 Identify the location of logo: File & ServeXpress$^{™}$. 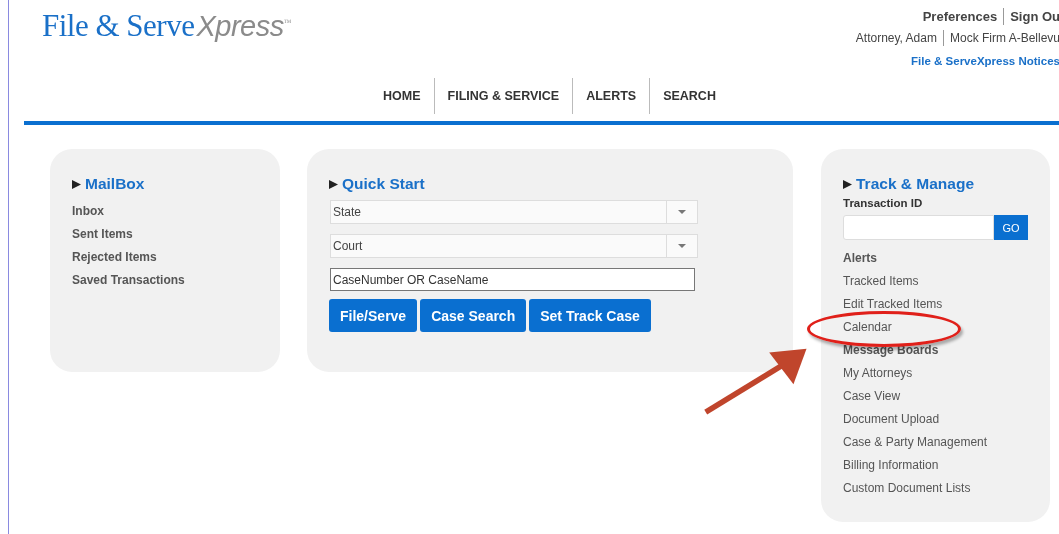
(167, 26).